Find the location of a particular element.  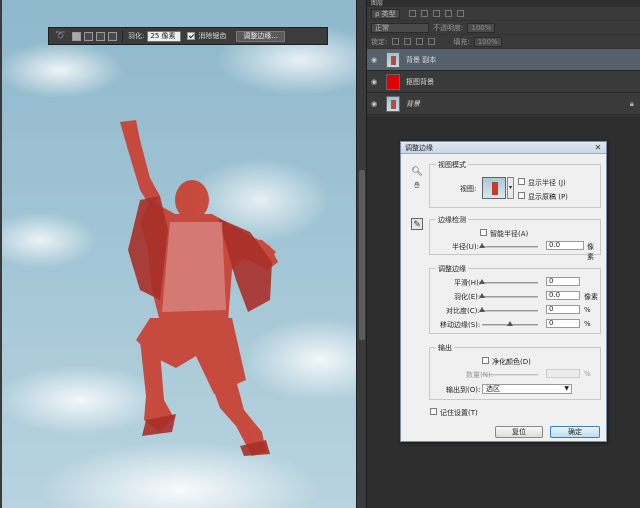

reset-button: 复位 is located at coordinates (519, 432).